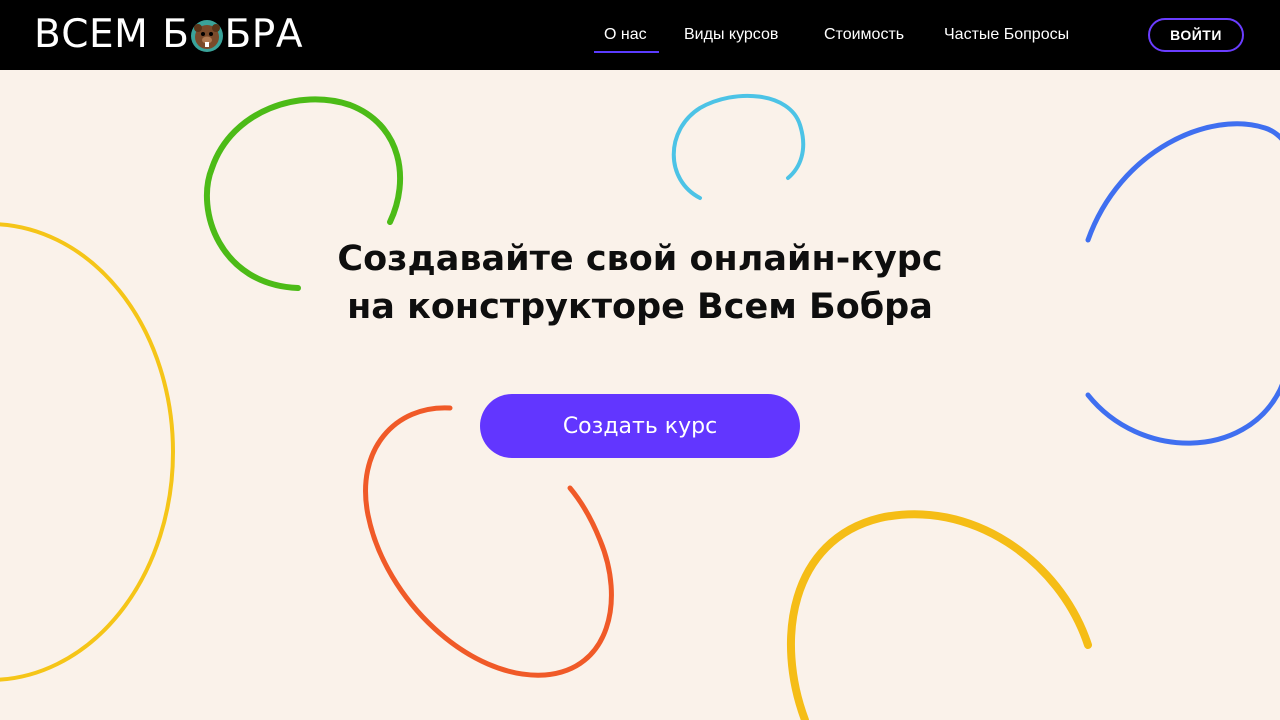  I want to click on site-logo: ВСЕМ Б БРА, so click(168, 35).